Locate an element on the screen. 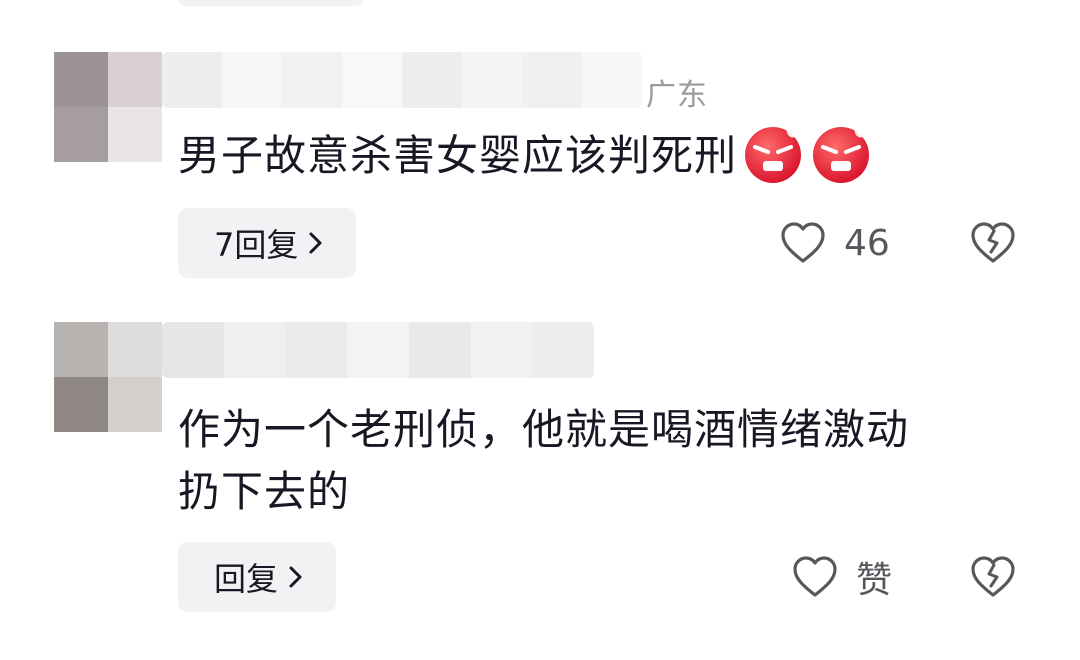 Image resolution: width=1080 pixels, height=660 pixels. like-button: 46 is located at coordinates (835, 243).